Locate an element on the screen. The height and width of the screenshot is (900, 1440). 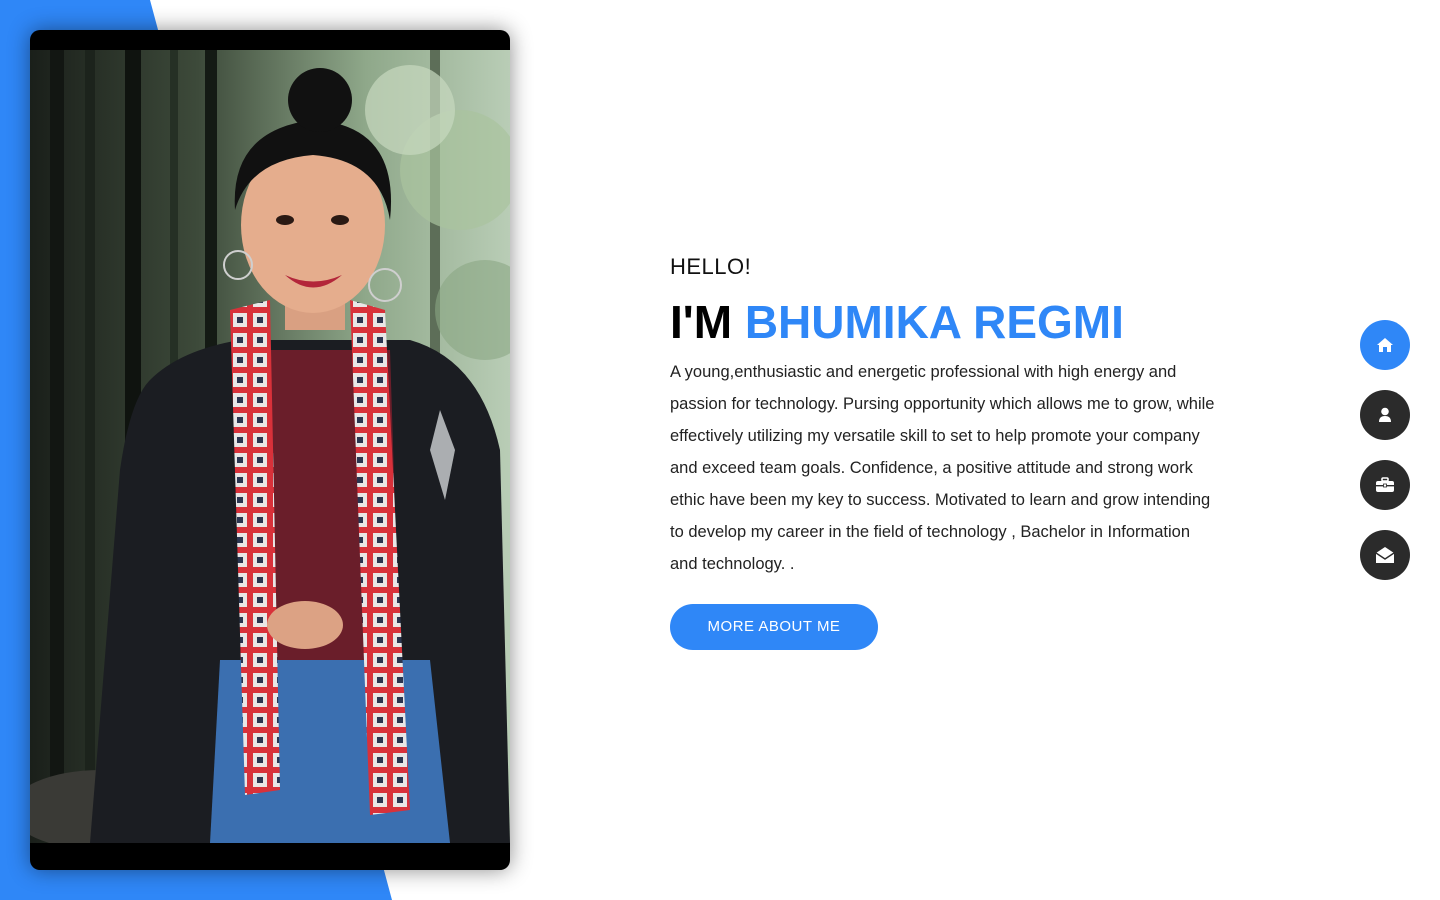
more-about-me-button: MORE ABOUT ME is located at coordinates (774, 627).